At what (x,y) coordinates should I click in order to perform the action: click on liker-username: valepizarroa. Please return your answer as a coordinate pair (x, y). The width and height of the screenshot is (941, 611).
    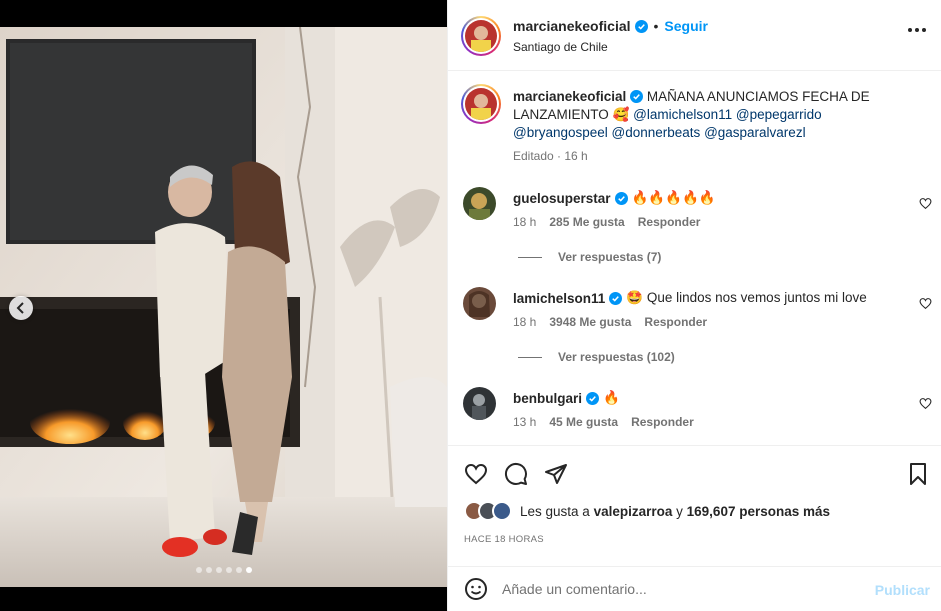
    Looking at the image, I should click on (633, 511).